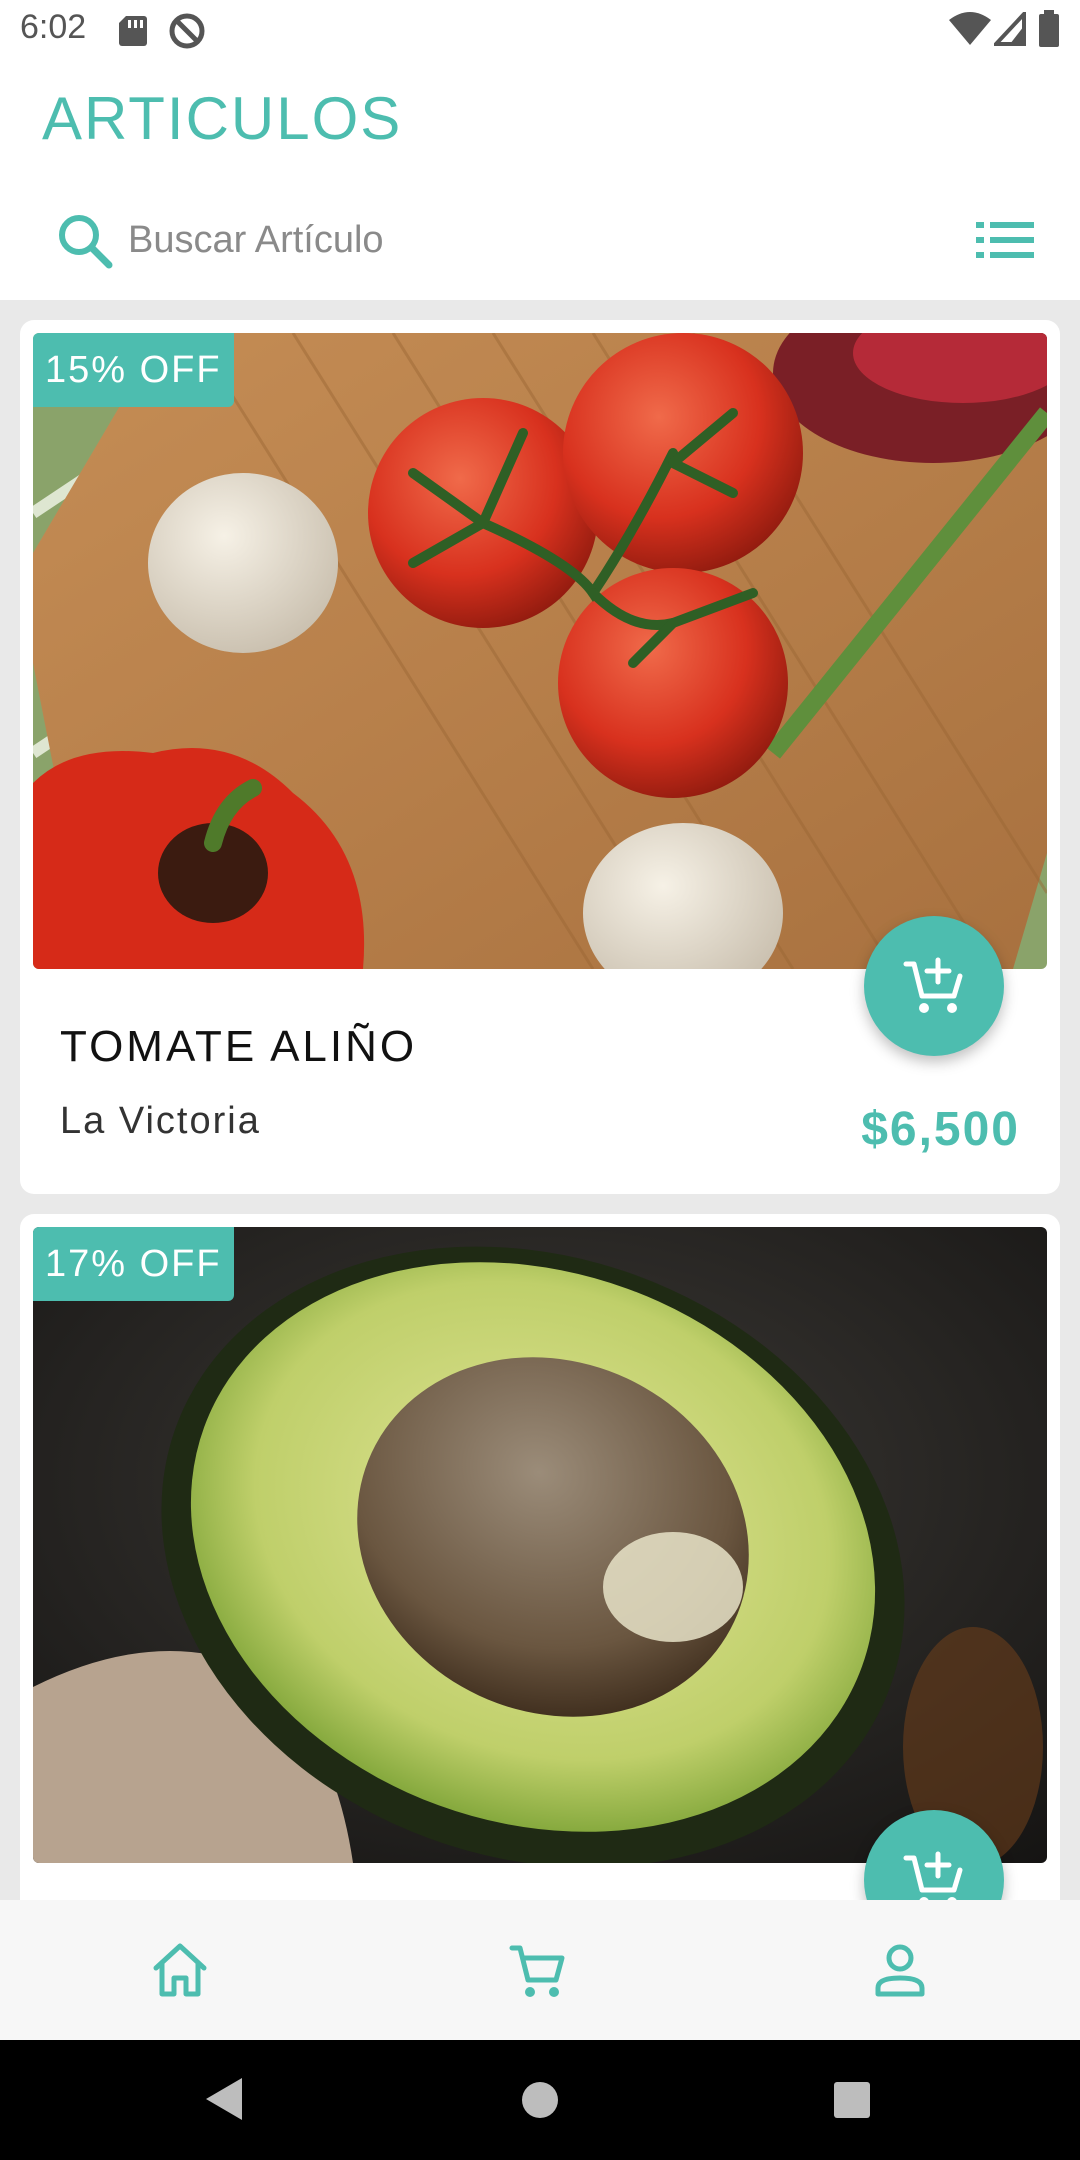  I want to click on system-navigation-bar, so click(540, 2100).